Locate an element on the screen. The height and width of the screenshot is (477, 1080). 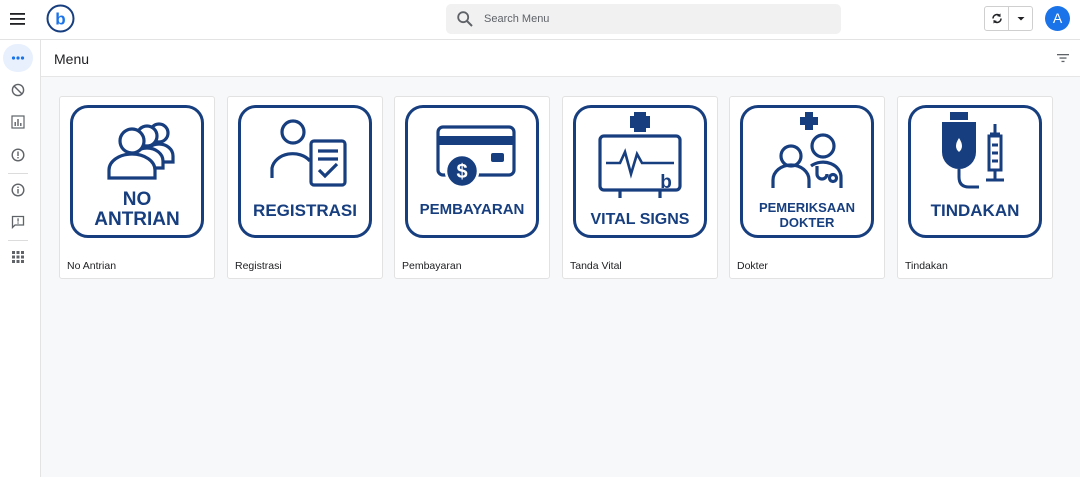
card-label: Tanda Vital is located at coordinates (596, 266).